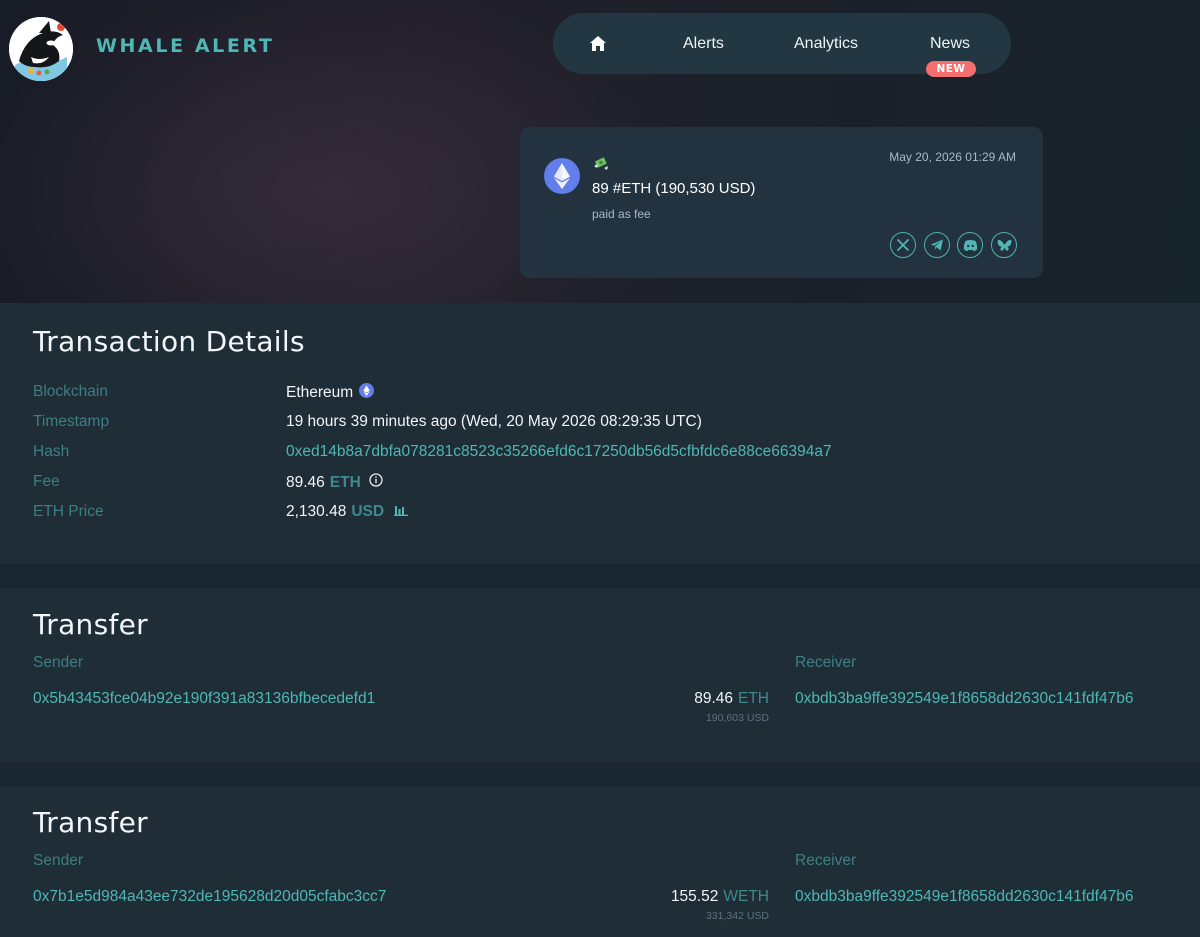 This screenshot has width=1200, height=937. What do you see at coordinates (746, 896) in the screenshot?
I see `transfer-amount-unit: WETH` at bounding box center [746, 896].